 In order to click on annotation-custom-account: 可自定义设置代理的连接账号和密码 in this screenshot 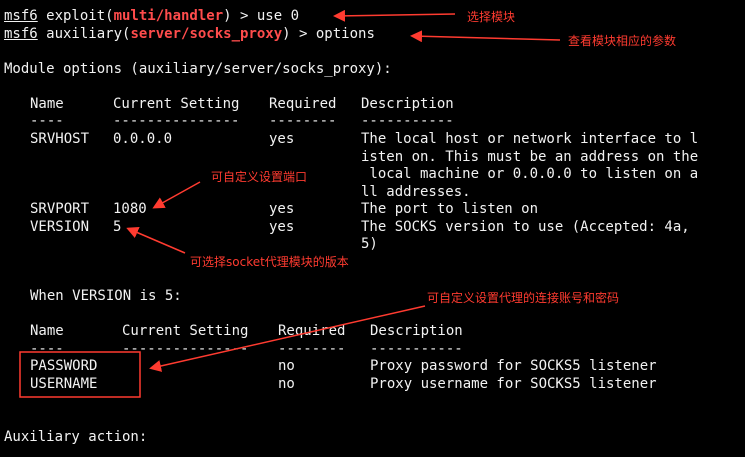, I will do `click(523, 298)`.